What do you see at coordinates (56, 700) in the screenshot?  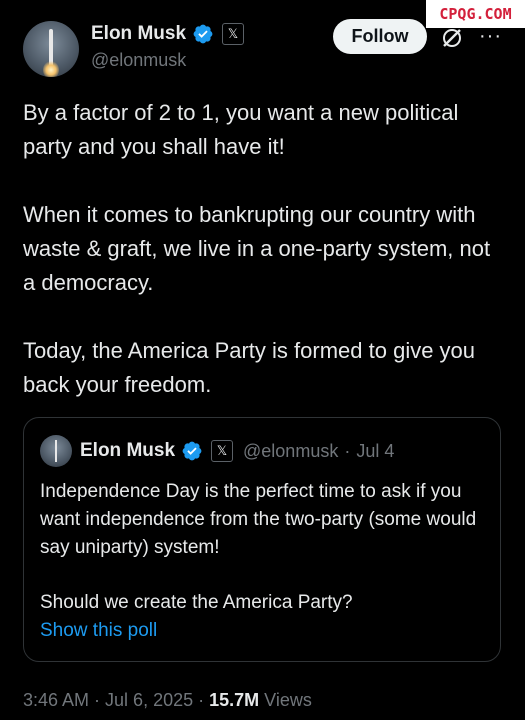 I see `post-time: 3:46 AM` at bounding box center [56, 700].